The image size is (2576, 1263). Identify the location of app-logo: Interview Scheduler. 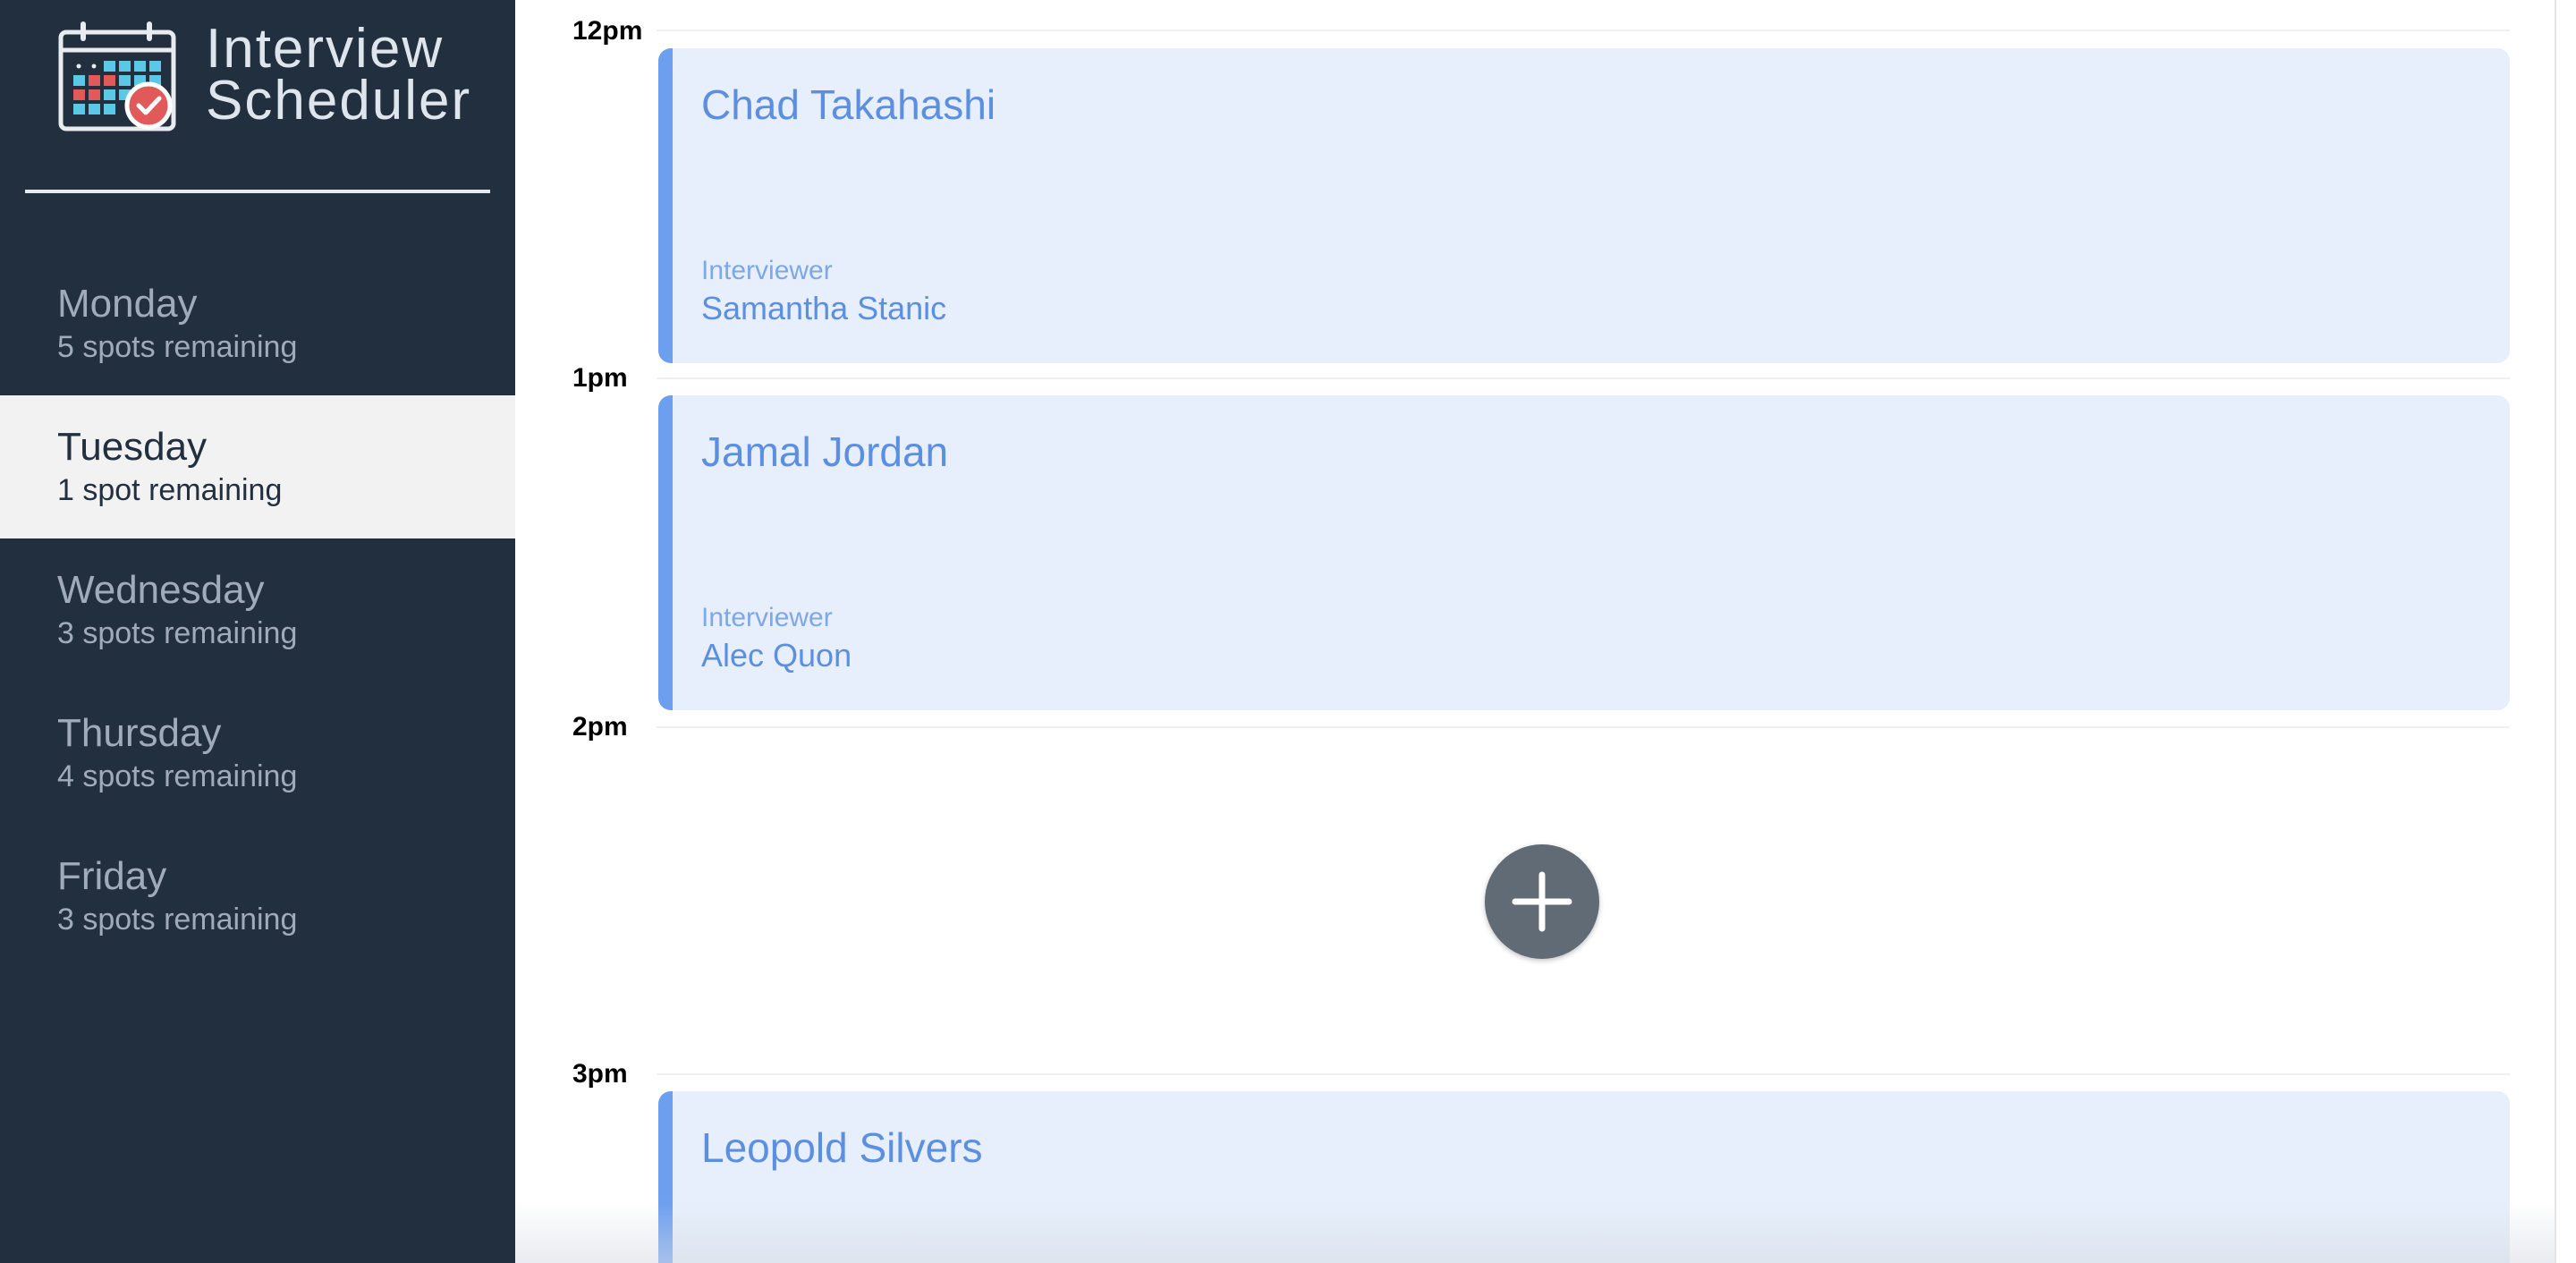
(264, 81).